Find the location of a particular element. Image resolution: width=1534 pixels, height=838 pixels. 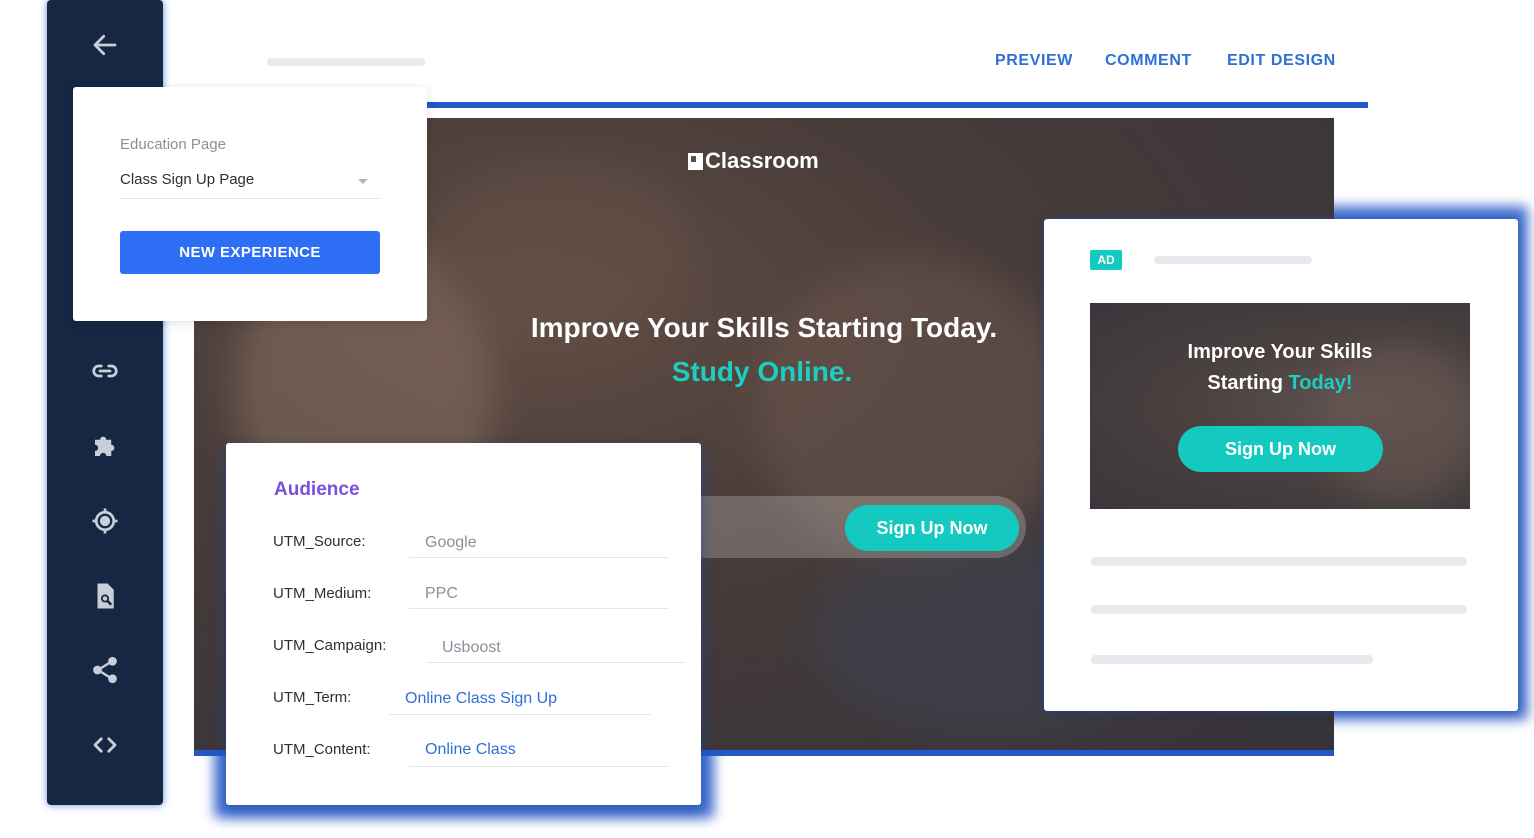

utm-content-field: Online Class is located at coordinates (539, 752).